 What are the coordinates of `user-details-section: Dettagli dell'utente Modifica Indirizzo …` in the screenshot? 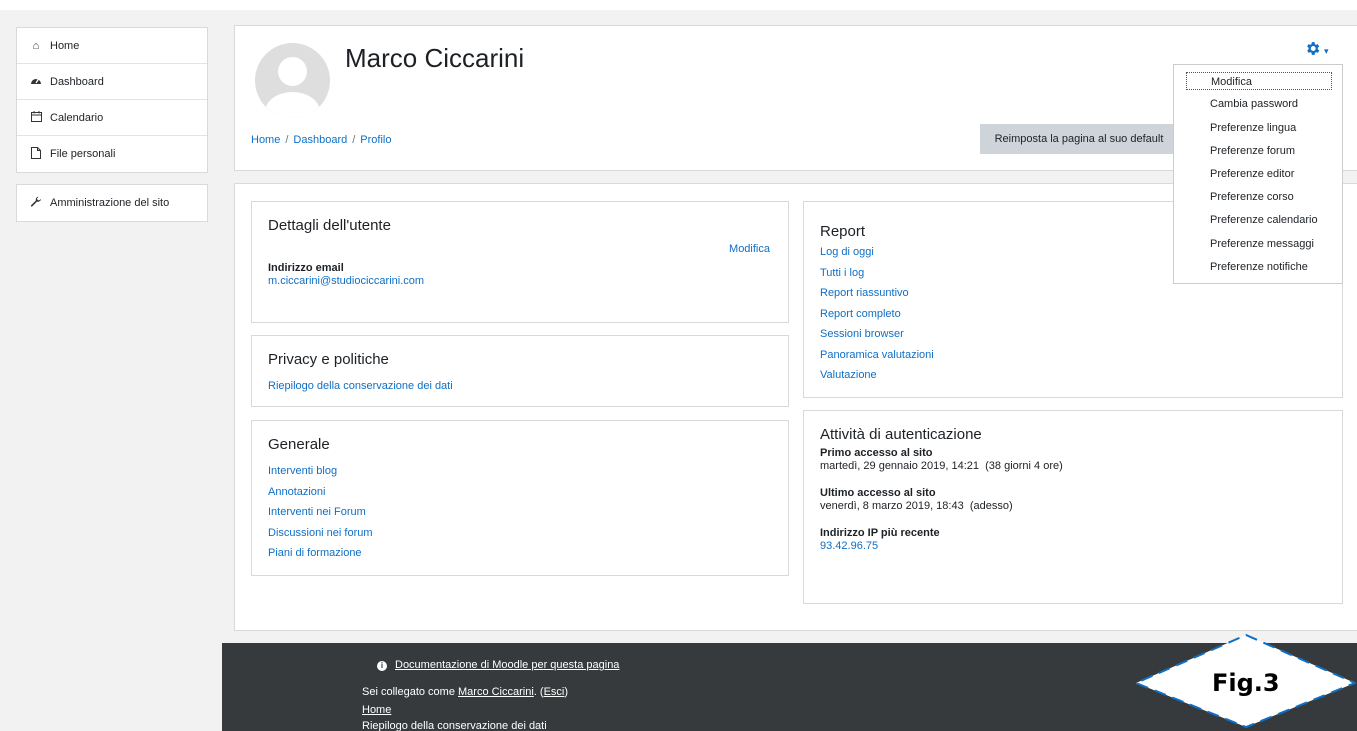 It's located at (520, 262).